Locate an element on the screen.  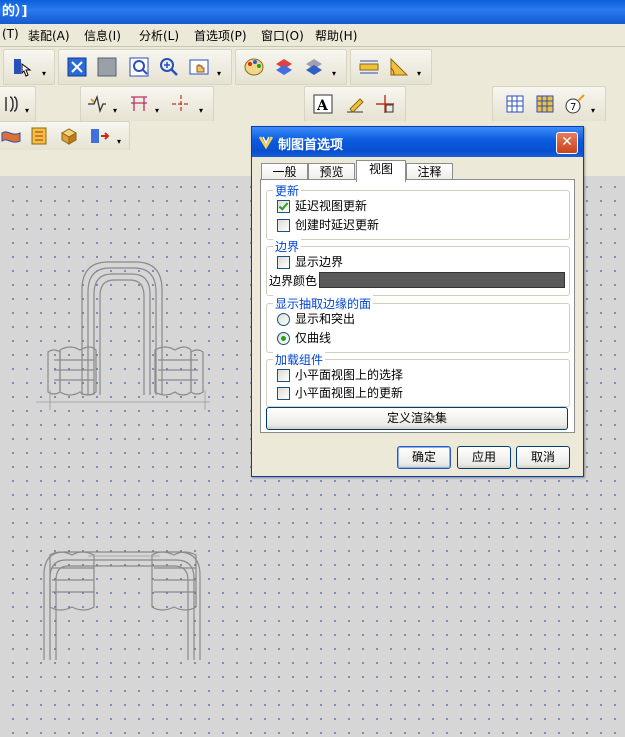
text-annotation-icon: A is located at coordinates (323, 104).